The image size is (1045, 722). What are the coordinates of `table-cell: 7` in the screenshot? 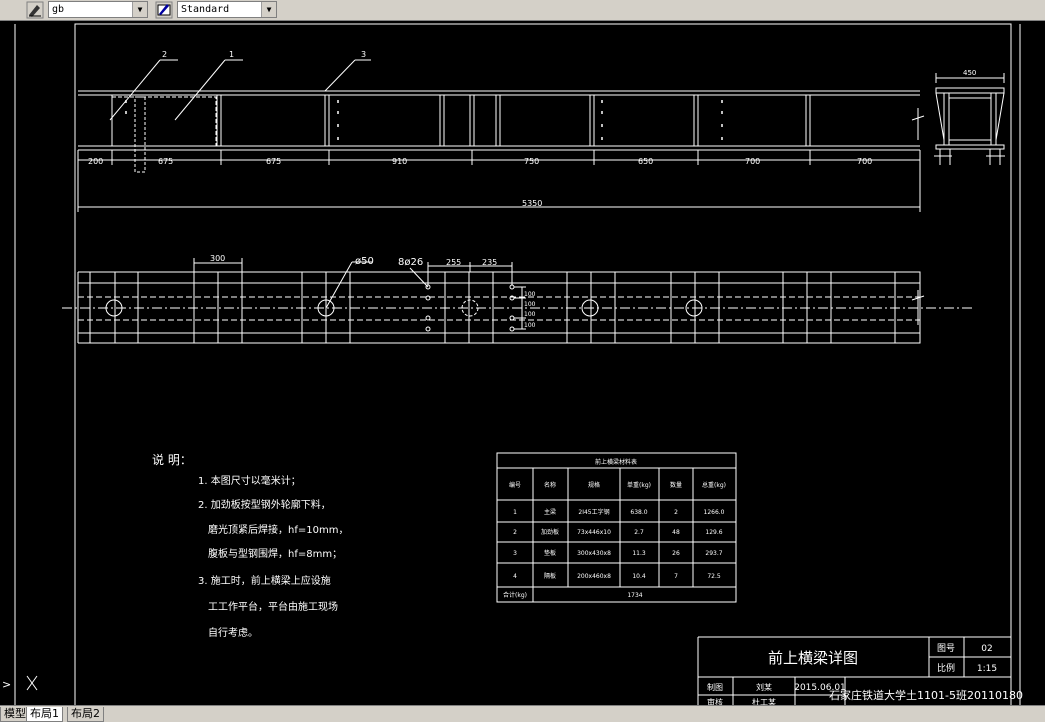 It's located at (676, 576).